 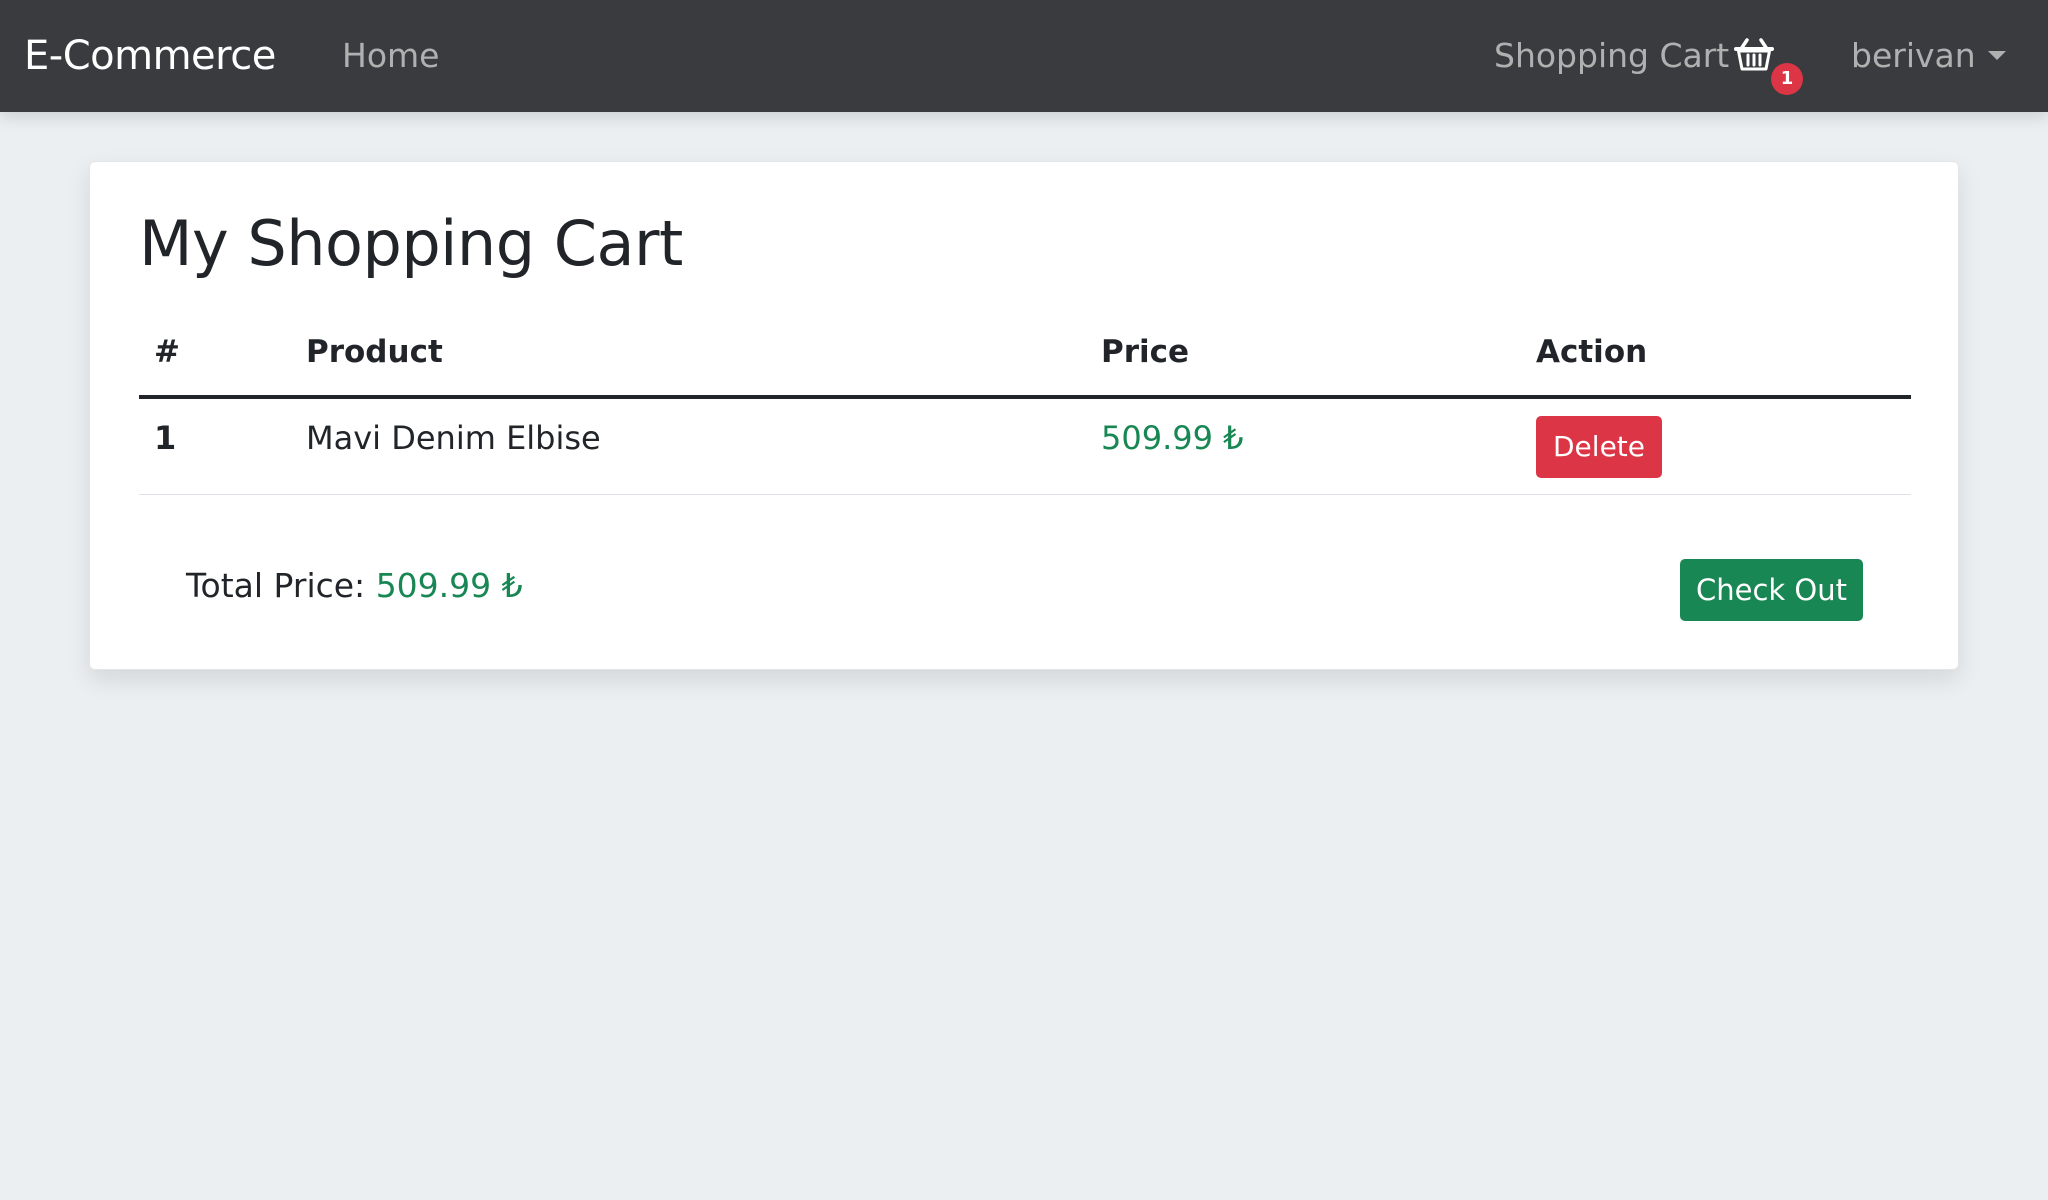 What do you see at coordinates (167, 352) in the screenshot?
I see `column-header-index: #` at bounding box center [167, 352].